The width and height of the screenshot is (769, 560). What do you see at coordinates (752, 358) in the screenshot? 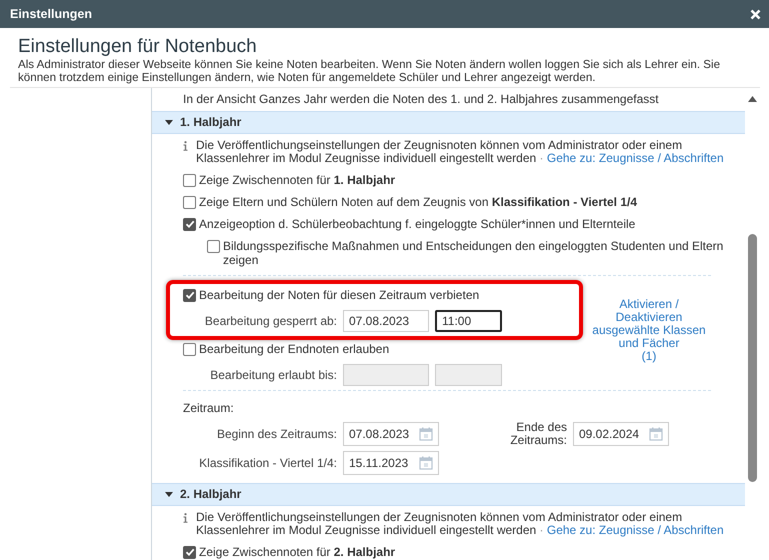
I see `scroll-thumb` at bounding box center [752, 358].